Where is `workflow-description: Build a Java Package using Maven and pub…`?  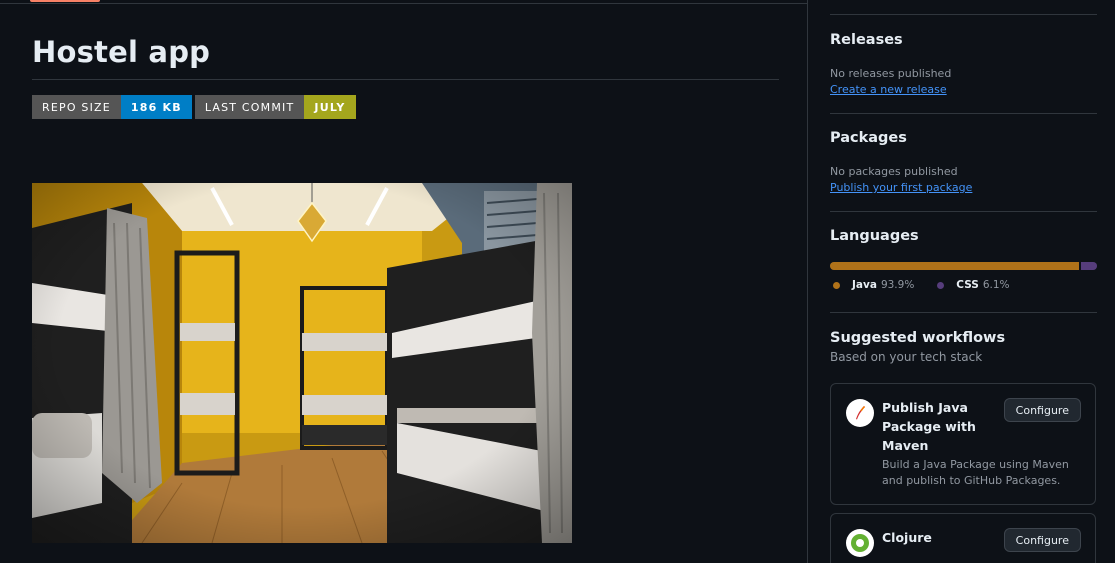 workflow-description: Build a Java Package using Maven and pub… is located at coordinates (975, 472).